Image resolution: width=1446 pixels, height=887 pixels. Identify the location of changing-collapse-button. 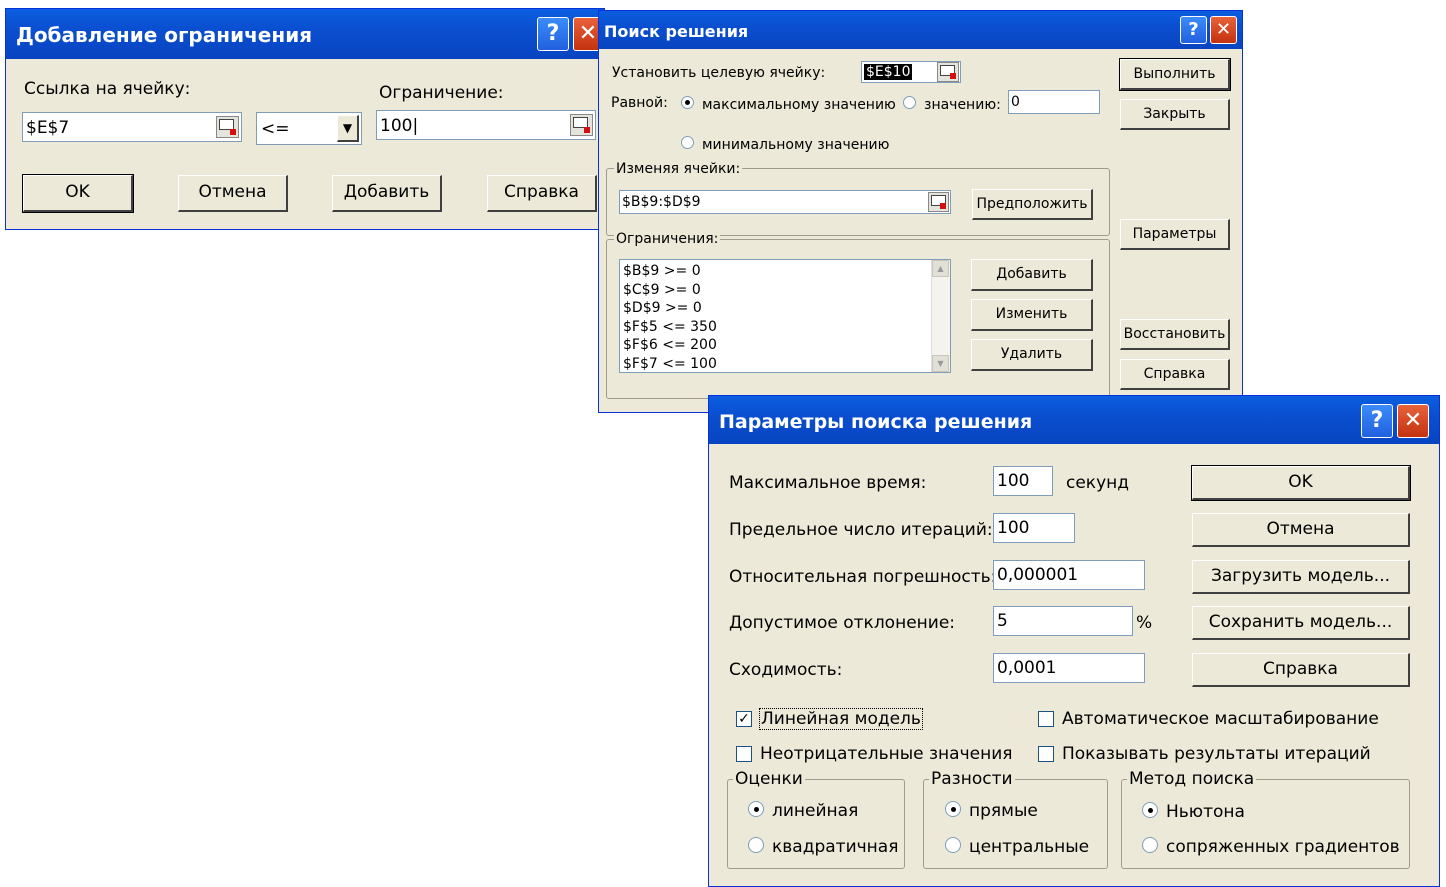
(938, 202).